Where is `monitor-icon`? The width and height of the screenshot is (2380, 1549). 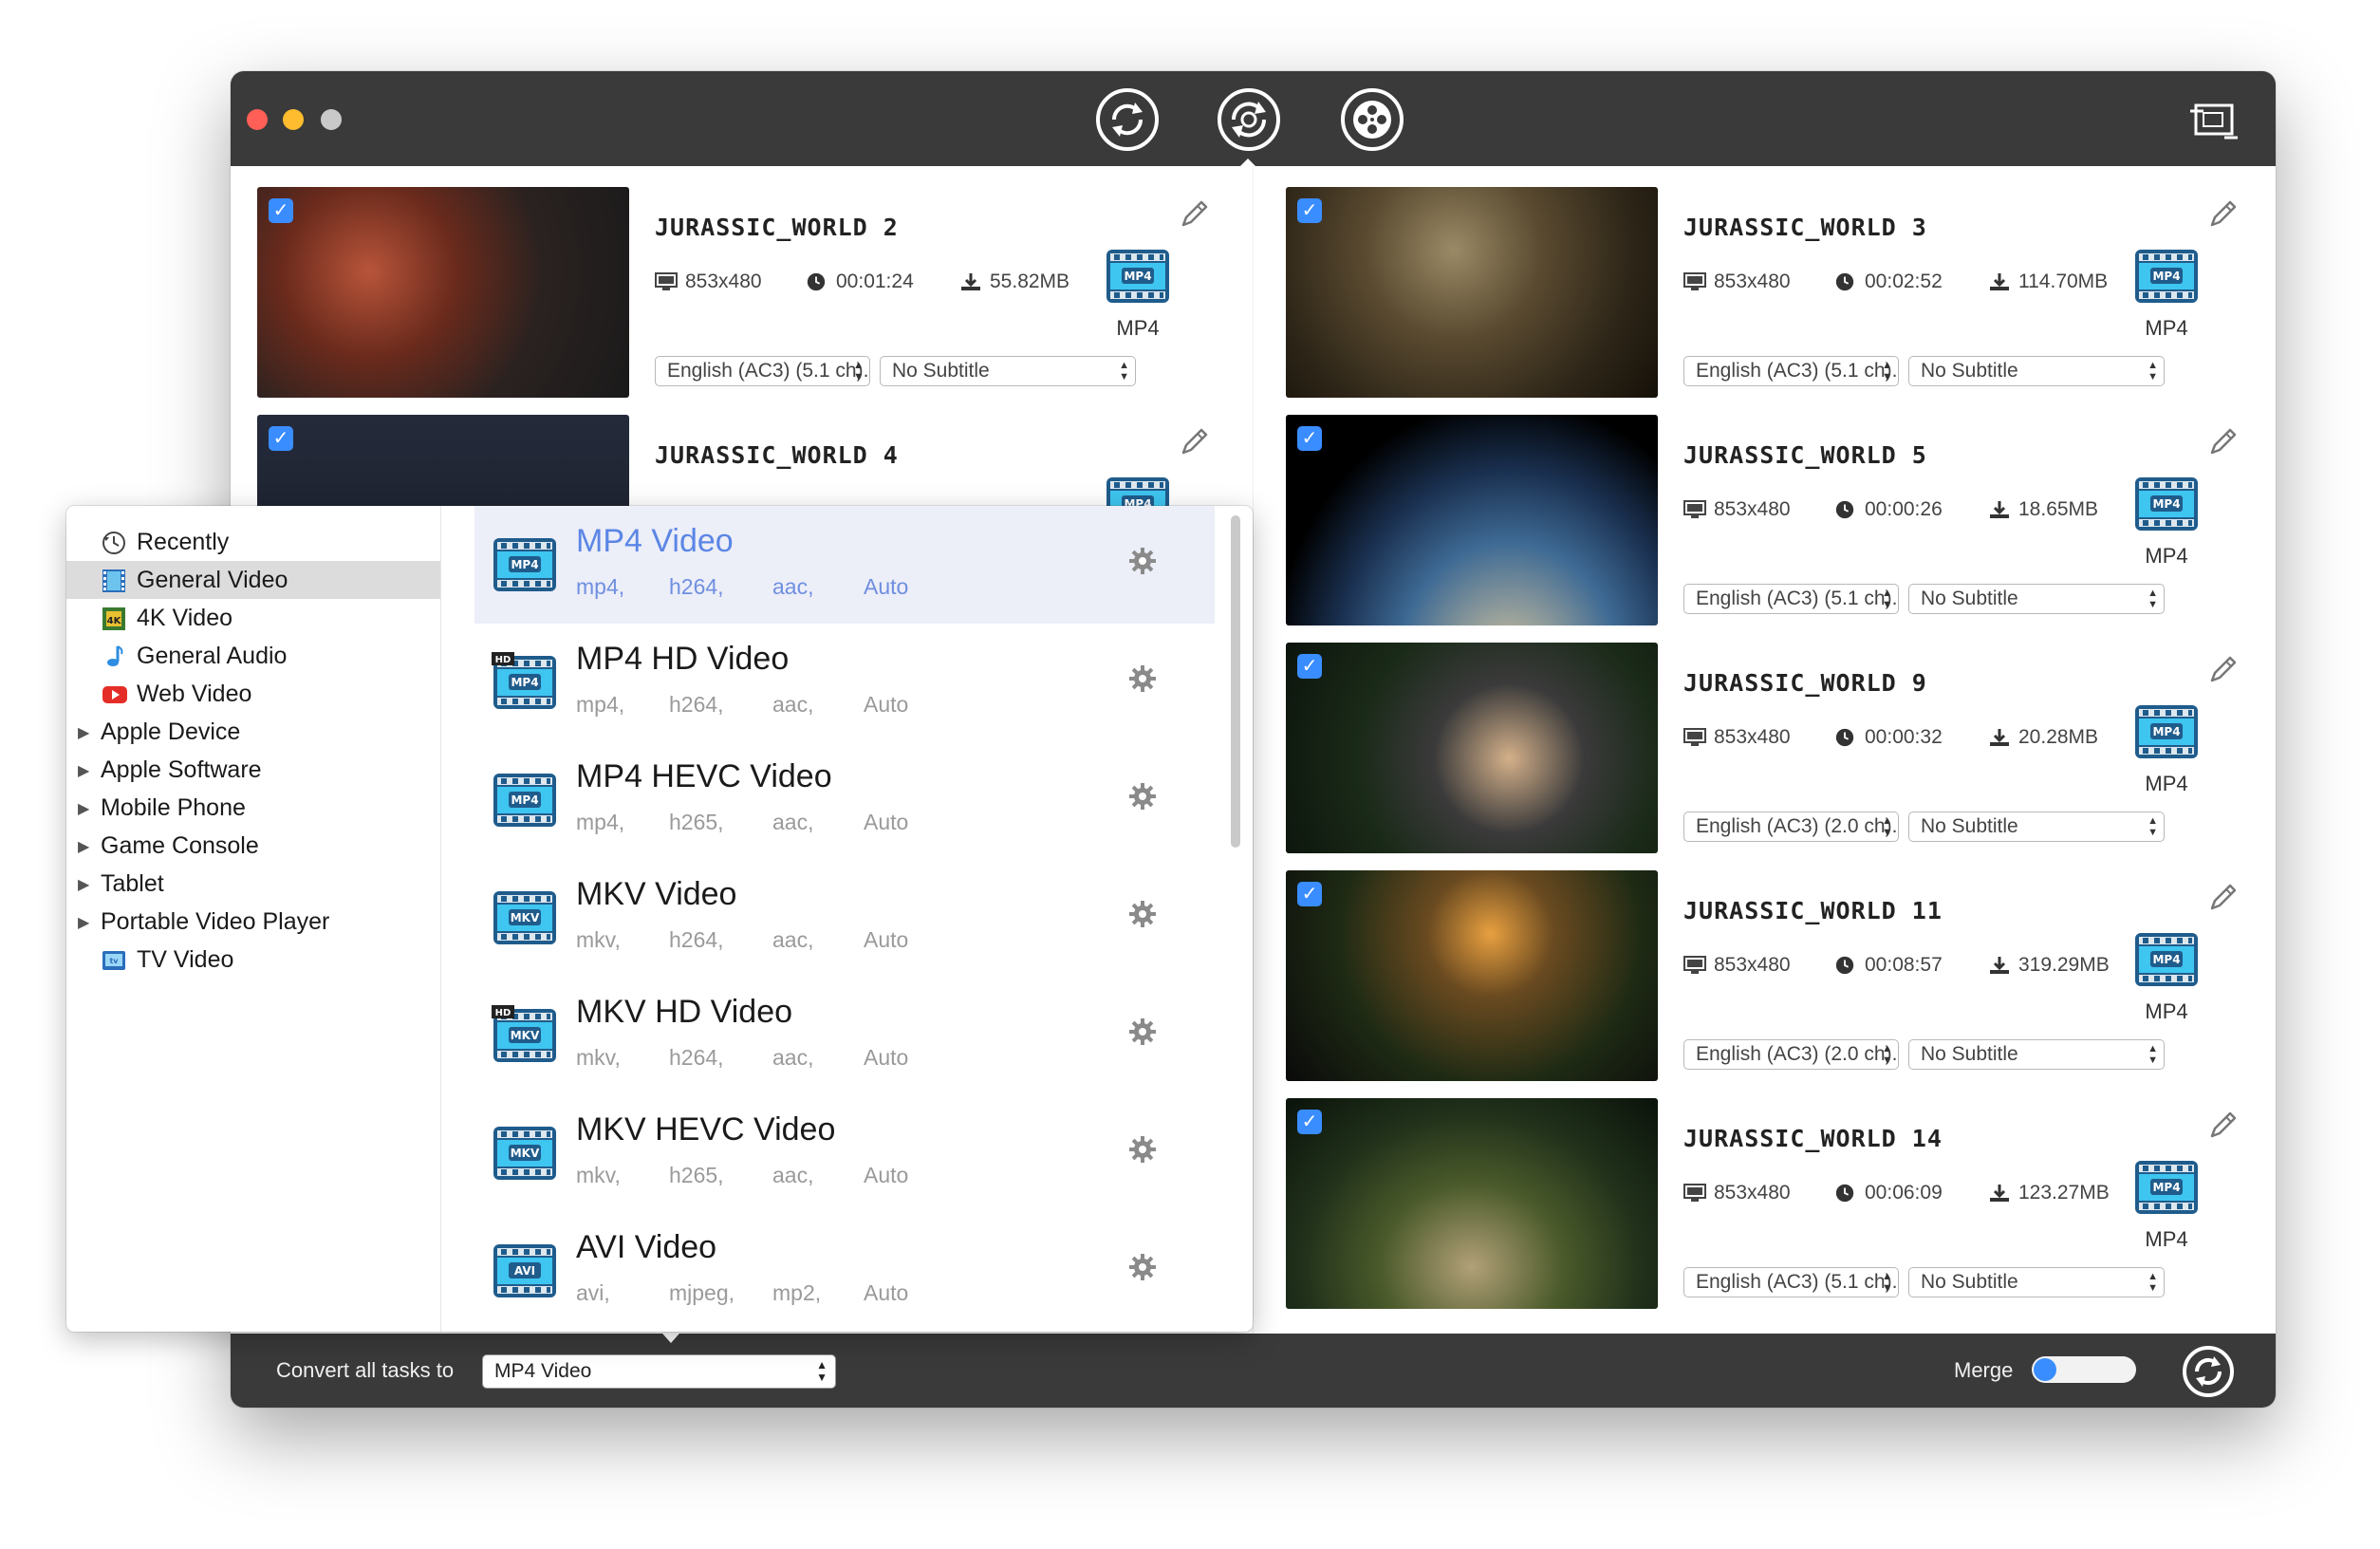 monitor-icon is located at coordinates (1694, 1193).